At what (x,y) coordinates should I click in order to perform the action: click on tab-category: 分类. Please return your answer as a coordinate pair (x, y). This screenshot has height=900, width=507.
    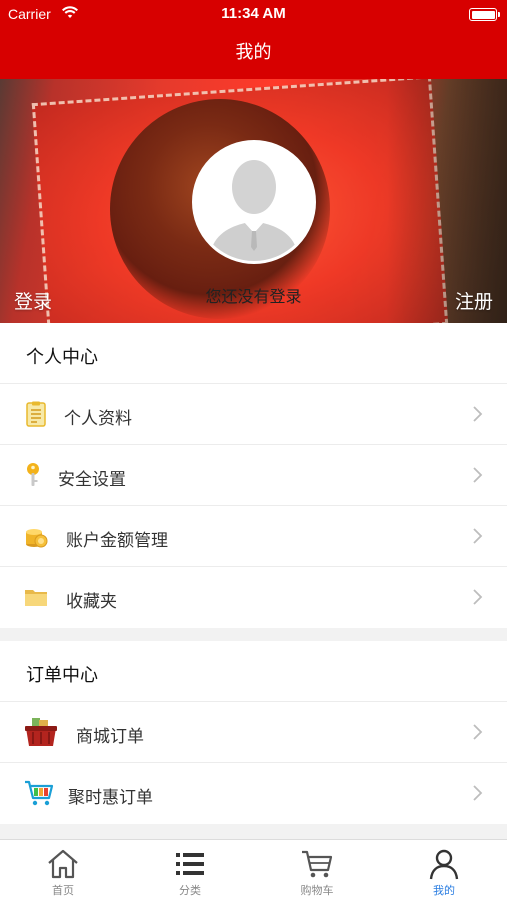
    Looking at the image, I should click on (190, 870).